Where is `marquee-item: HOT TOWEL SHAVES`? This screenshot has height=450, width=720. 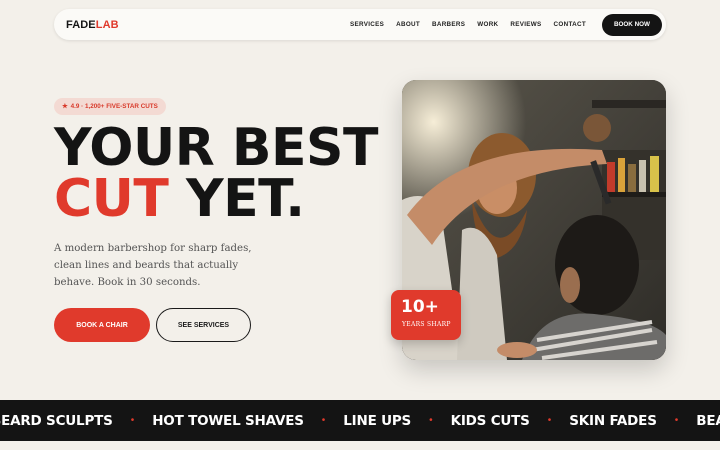
marquee-item: HOT TOWEL SHAVES is located at coordinates (228, 420).